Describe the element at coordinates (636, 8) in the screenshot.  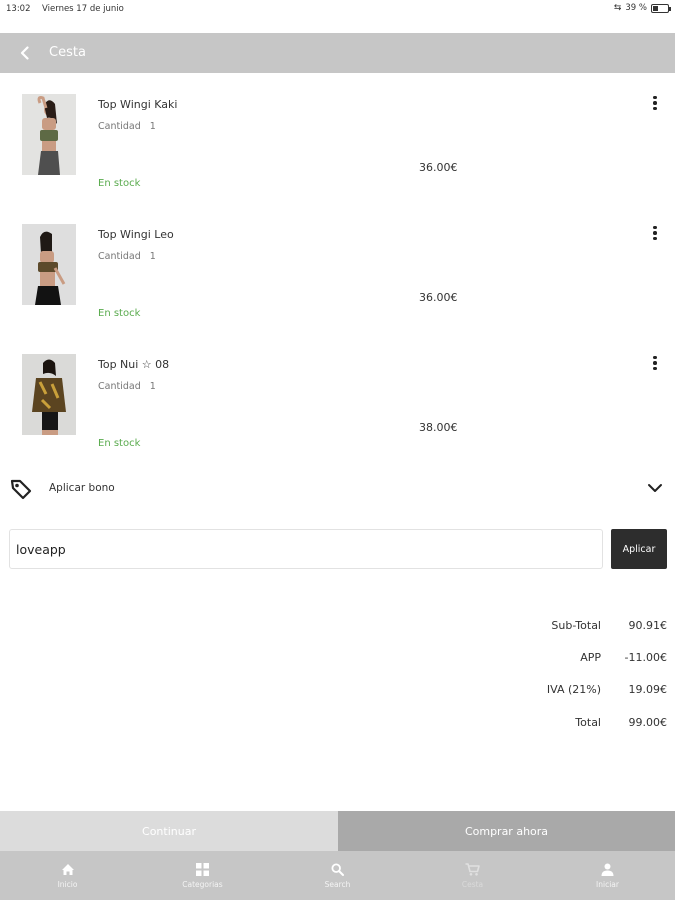
I see `battery-percent: 39 %` at that location.